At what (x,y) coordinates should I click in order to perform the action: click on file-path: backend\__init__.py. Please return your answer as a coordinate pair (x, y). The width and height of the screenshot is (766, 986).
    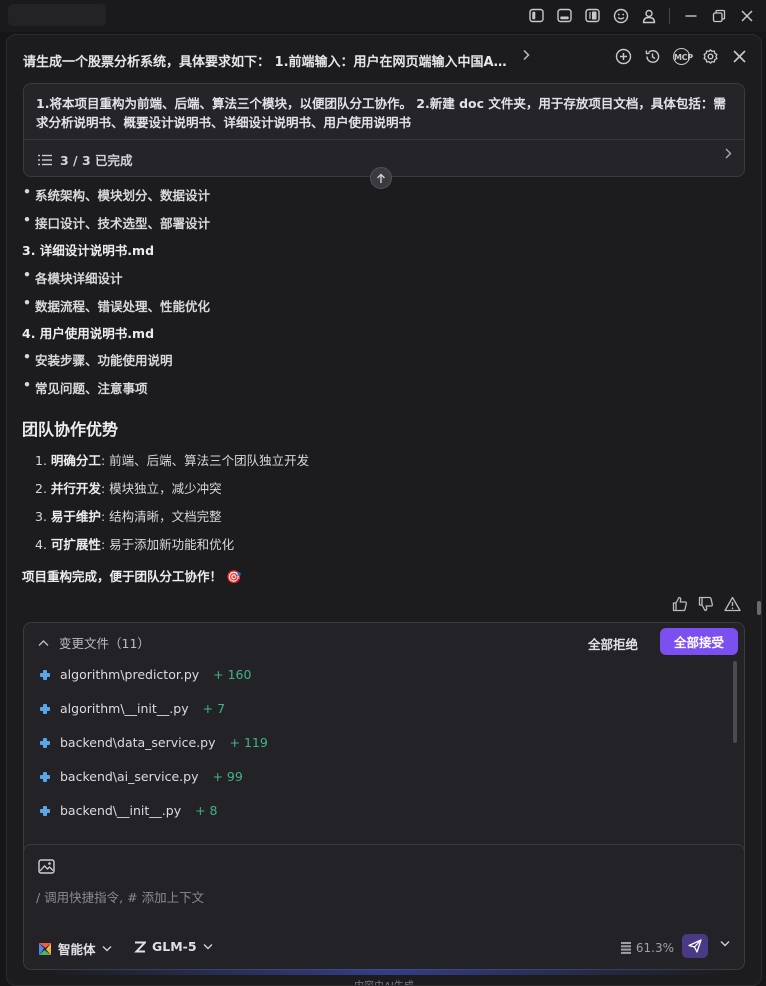
    Looking at the image, I should click on (121, 810).